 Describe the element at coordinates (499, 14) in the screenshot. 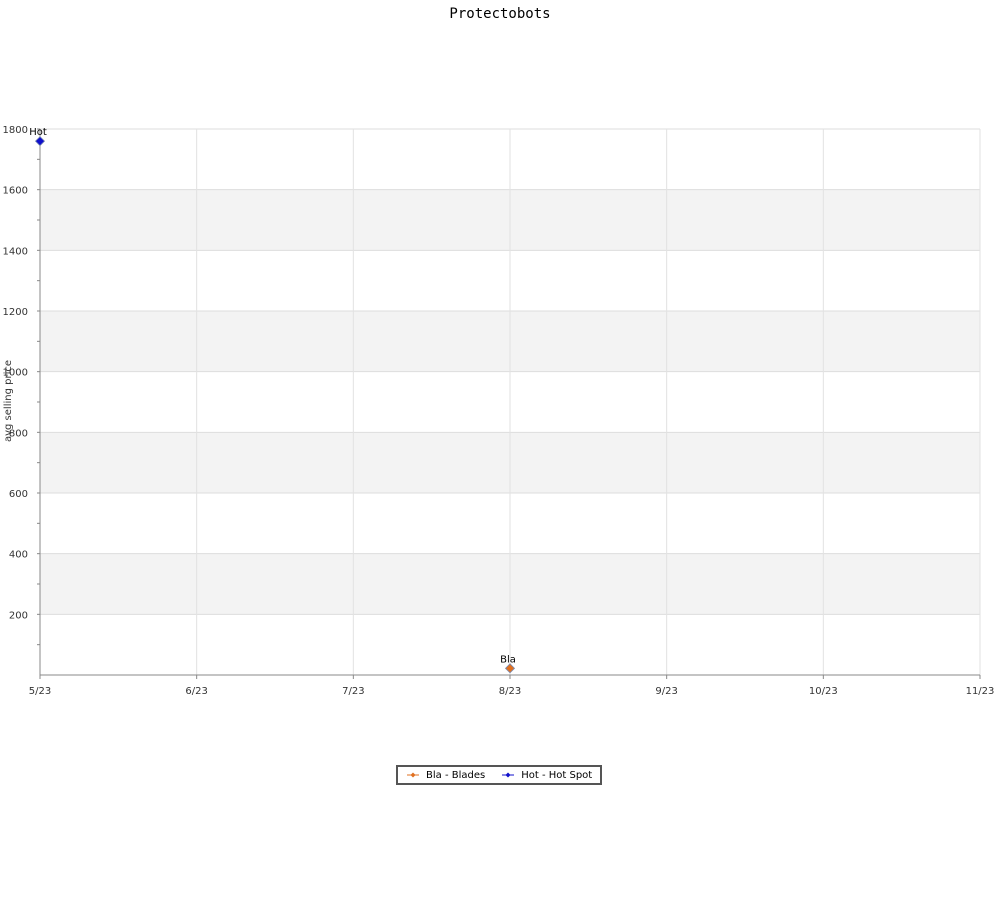

I see `chart-title: Protectobots` at that location.